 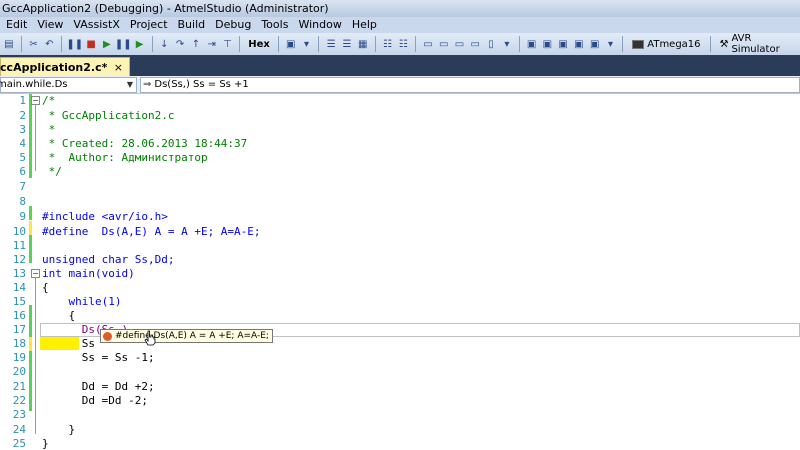 I want to click on watch-icon: ▭, so click(x=460, y=44).